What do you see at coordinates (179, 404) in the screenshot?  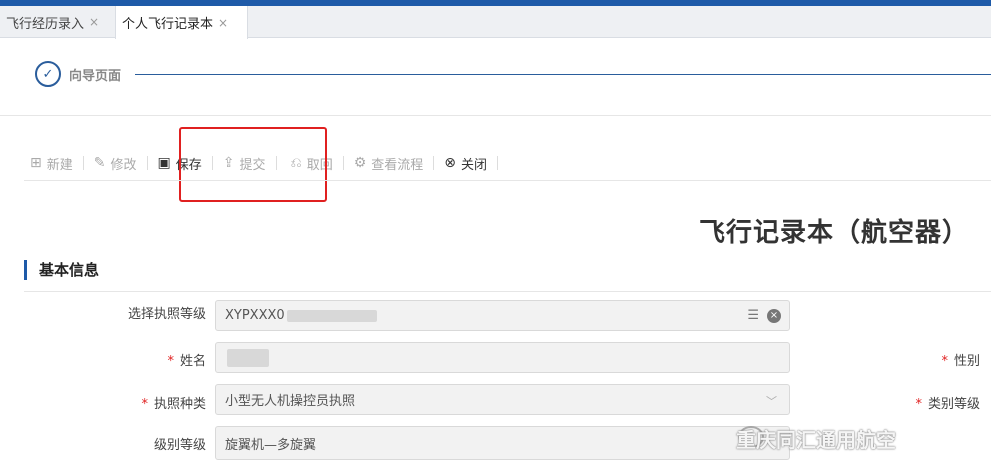 I see `license-type-label-text: 执照种类` at bounding box center [179, 404].